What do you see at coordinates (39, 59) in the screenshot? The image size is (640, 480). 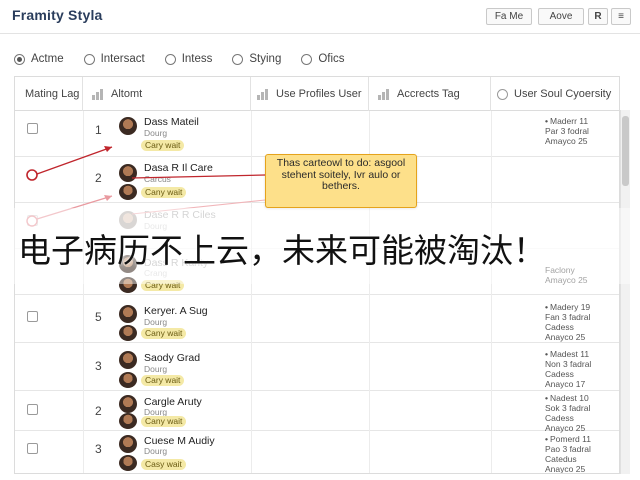 I see `radio-actme: Actme` at bounding box center [39, 59].